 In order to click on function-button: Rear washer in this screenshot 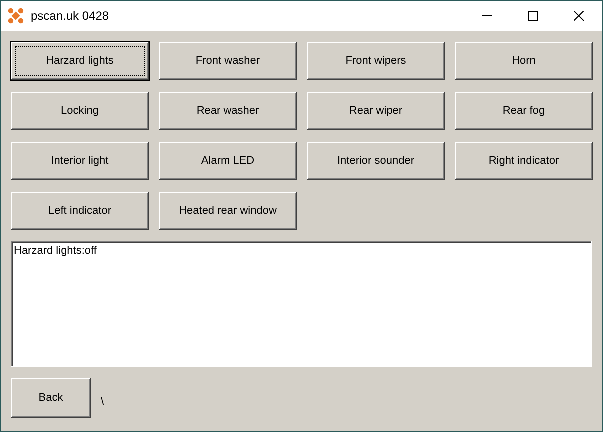, I will do `click(228, 111)`.